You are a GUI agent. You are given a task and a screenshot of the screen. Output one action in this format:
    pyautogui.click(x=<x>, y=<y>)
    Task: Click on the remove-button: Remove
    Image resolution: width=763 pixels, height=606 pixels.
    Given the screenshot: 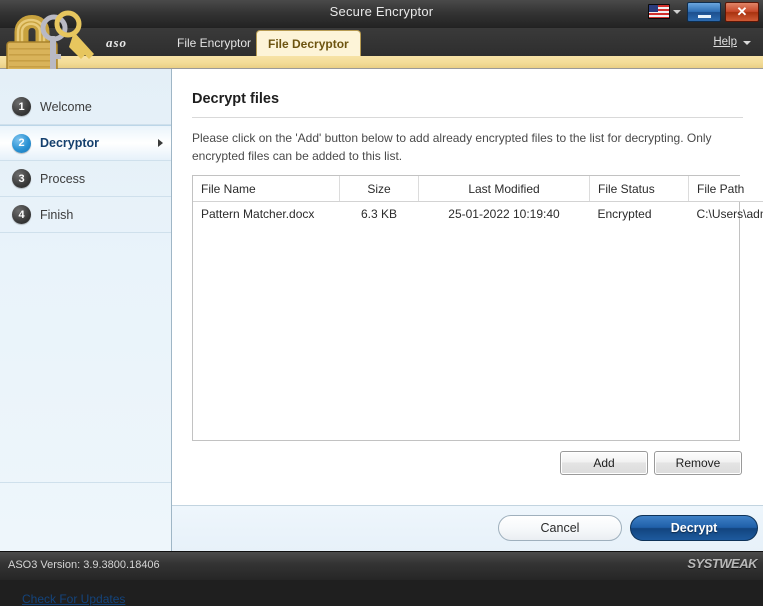 What is the action you would take?
    pyautogui.click(x=698, y=463)
    